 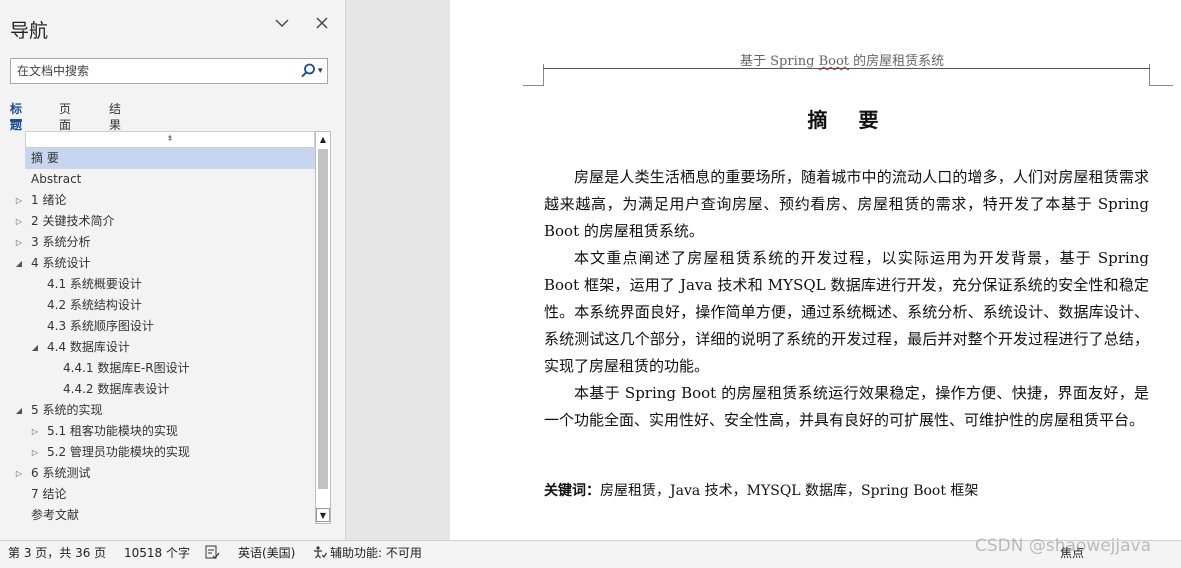 I want to click on chevron-down-icon, so click(x=282, y=24).